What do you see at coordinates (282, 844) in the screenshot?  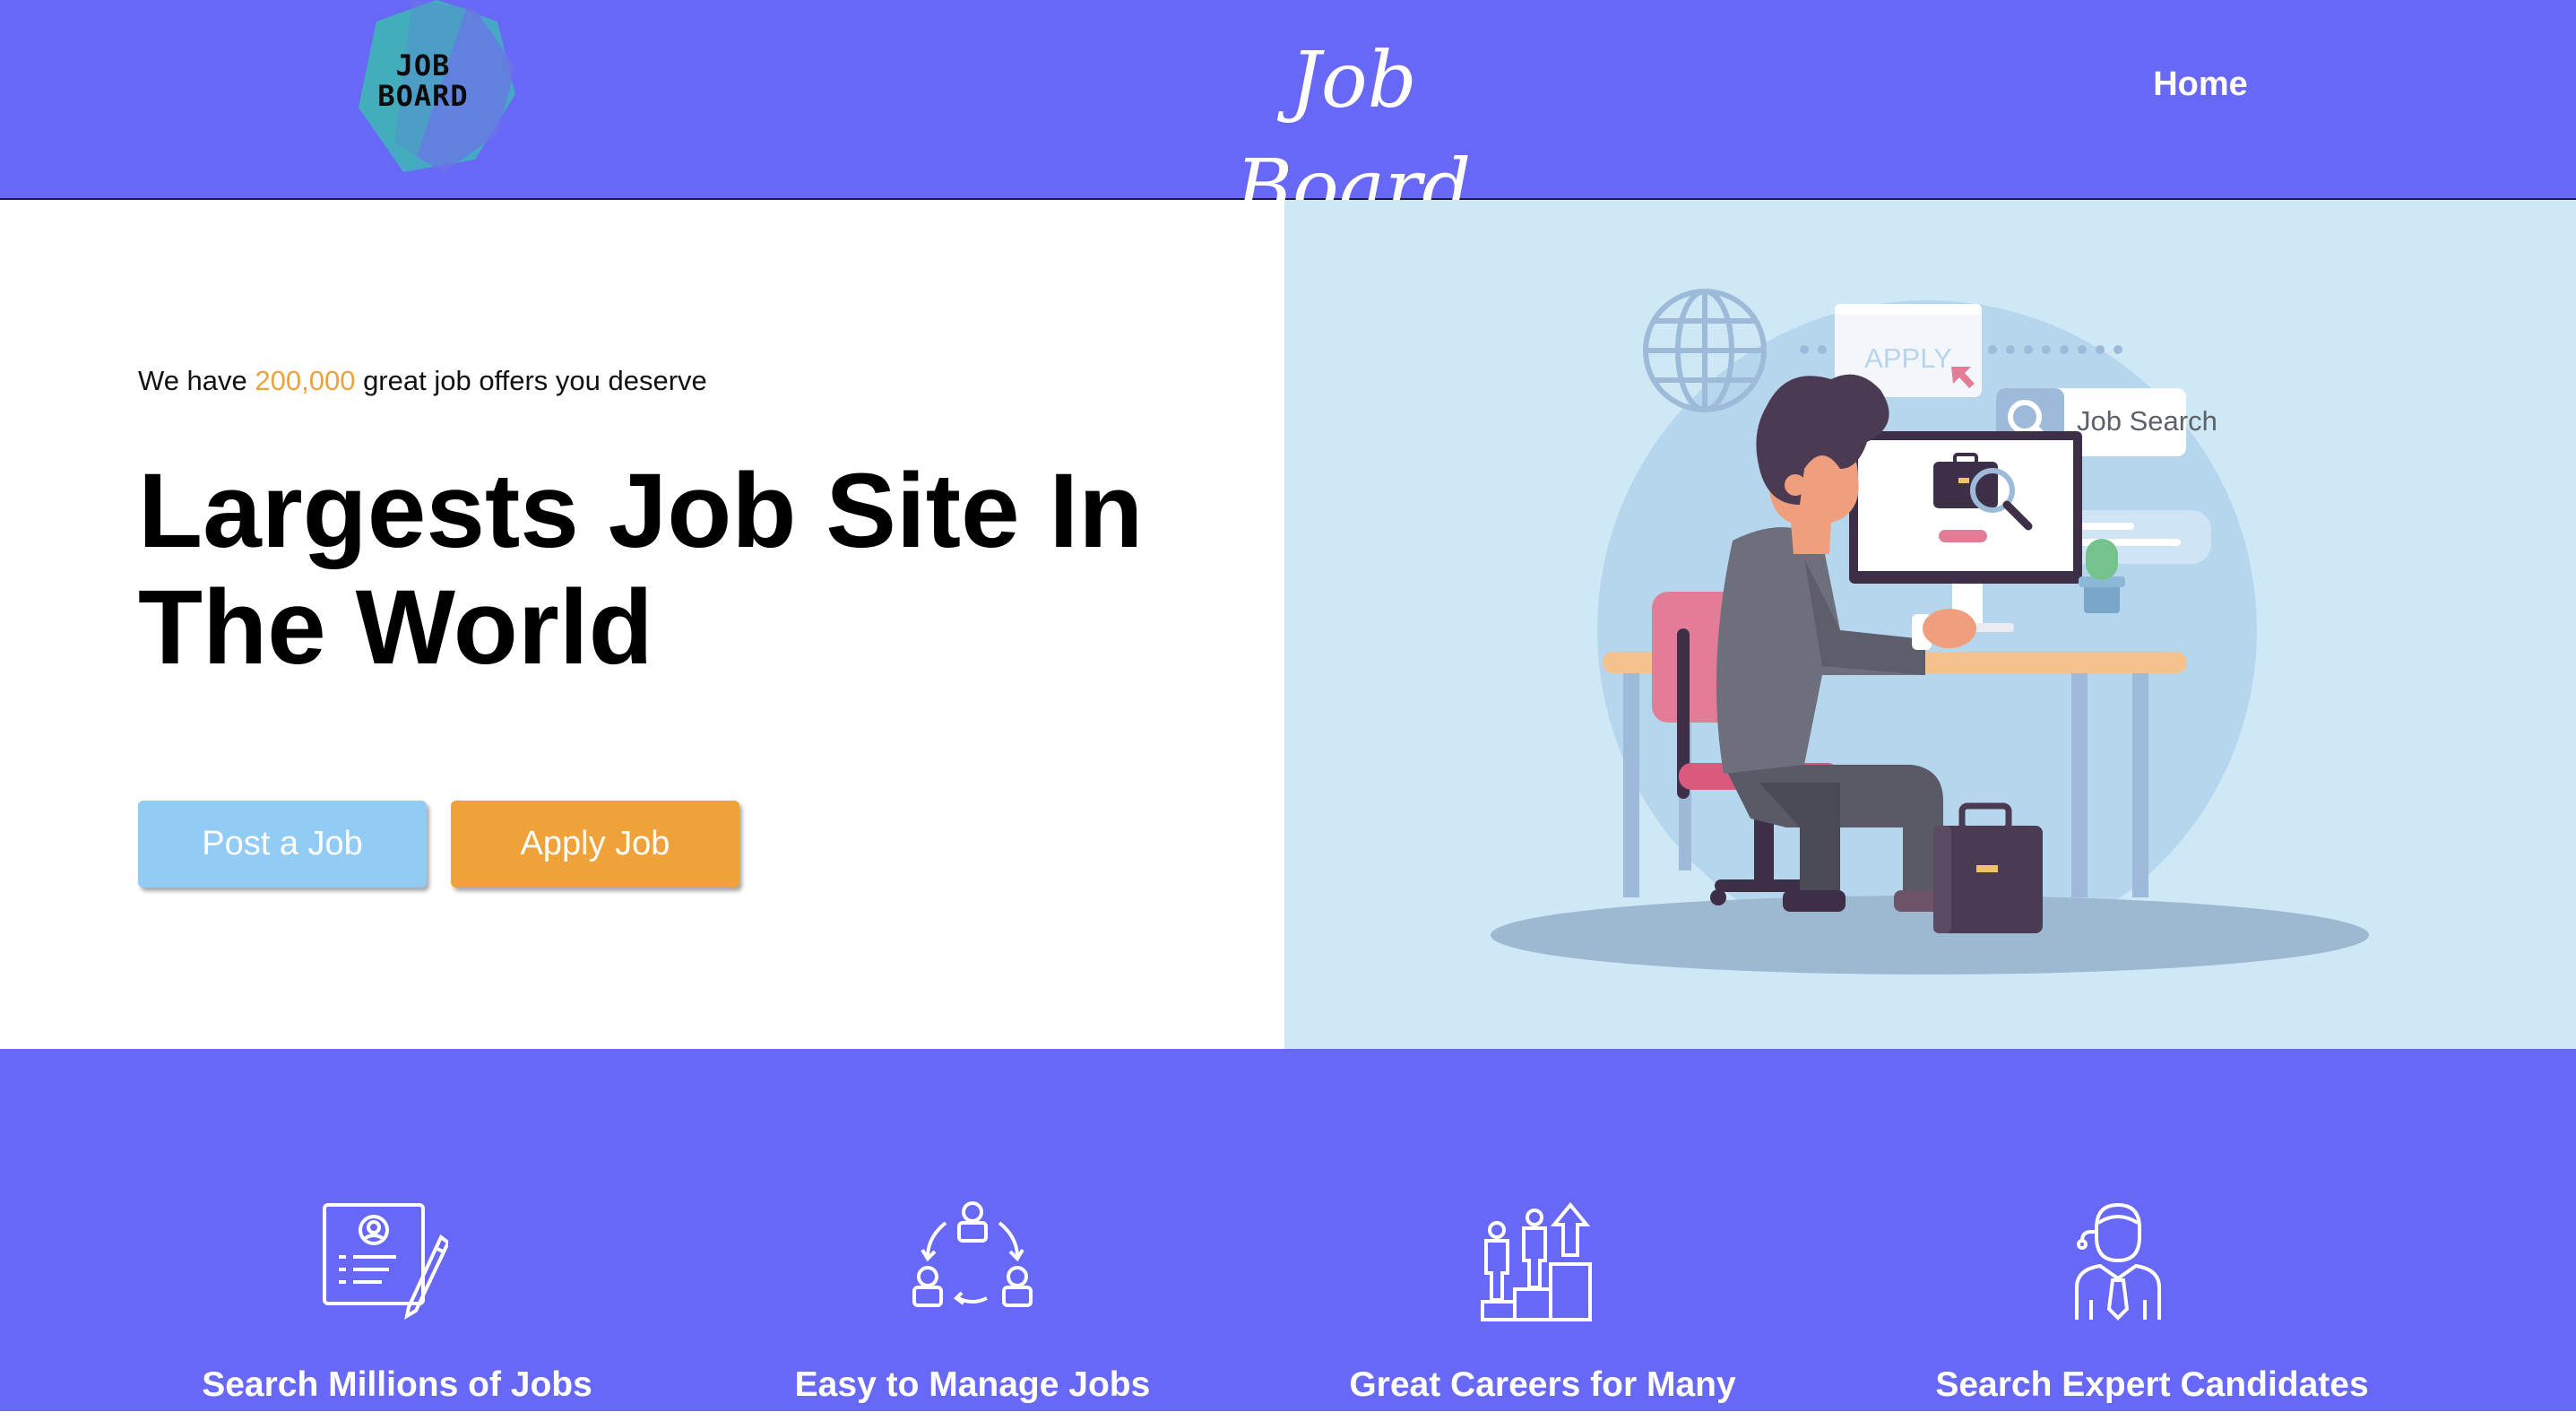 I see `post-job-button: Post a Job` at bounding box center [282, 844].